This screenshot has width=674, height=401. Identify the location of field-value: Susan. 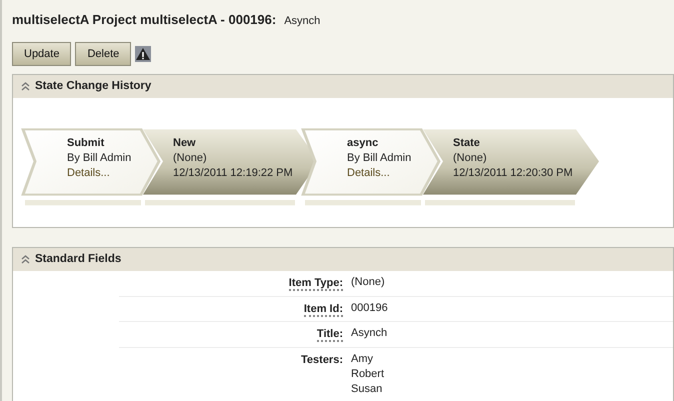
(367, 389).